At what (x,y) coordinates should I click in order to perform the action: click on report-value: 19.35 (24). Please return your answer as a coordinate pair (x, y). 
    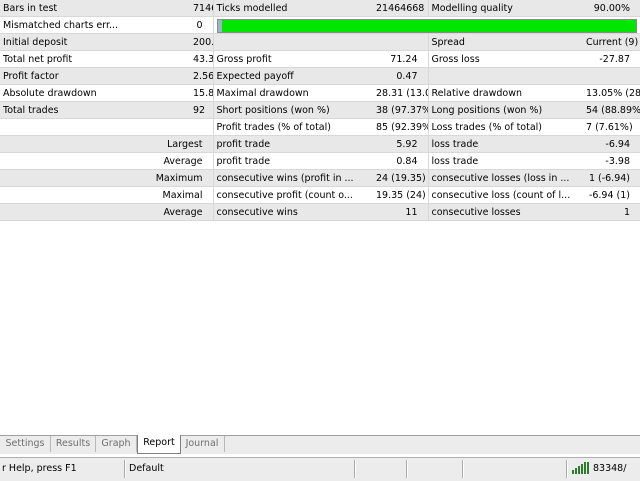
    Looking at the image, I should click on (400, 195).